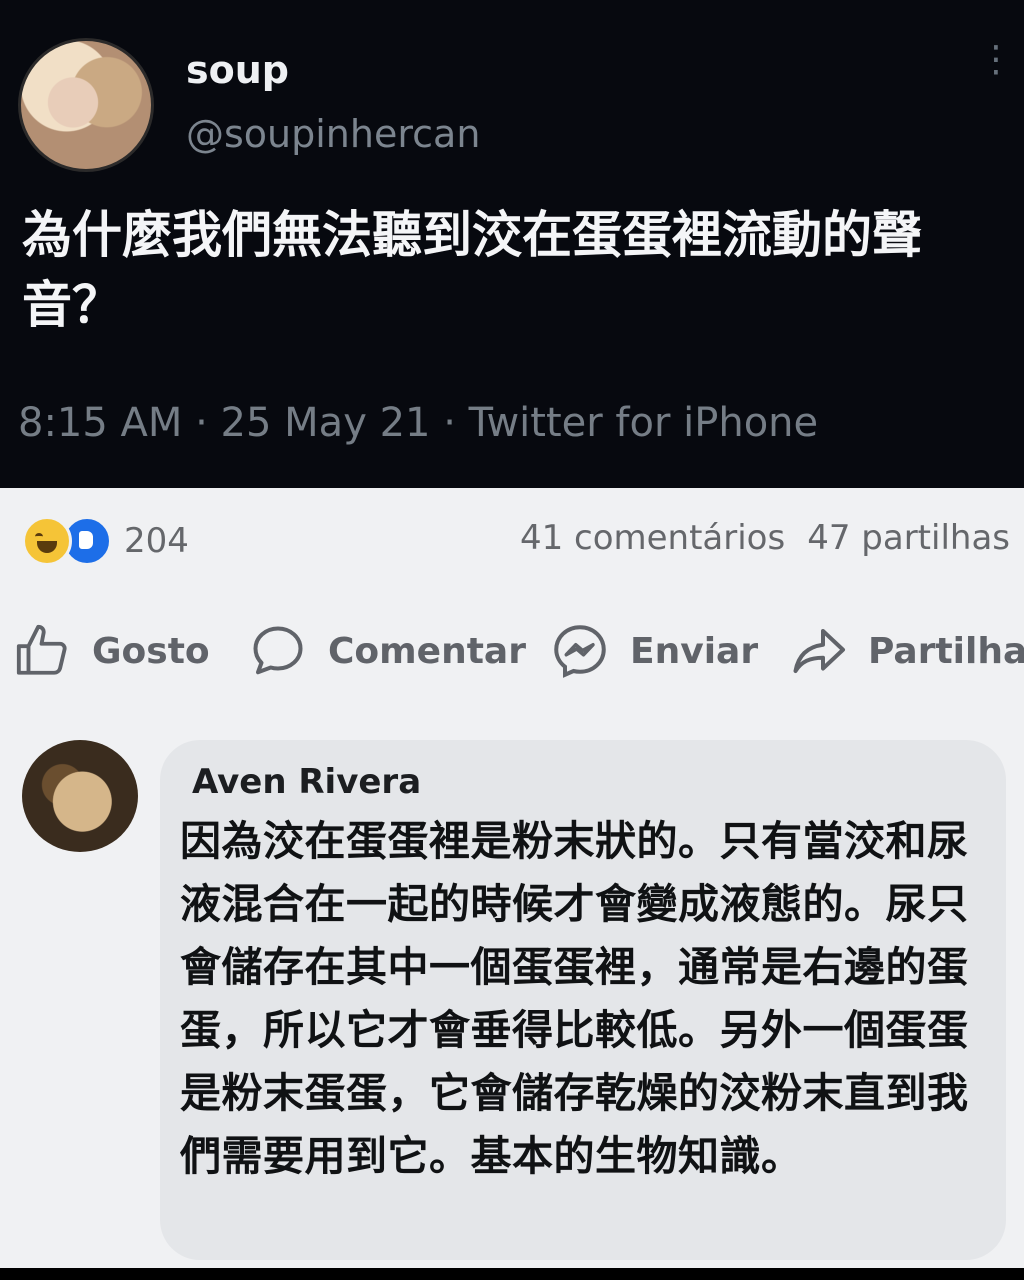  I want to click on avatar, so click(86, 105).